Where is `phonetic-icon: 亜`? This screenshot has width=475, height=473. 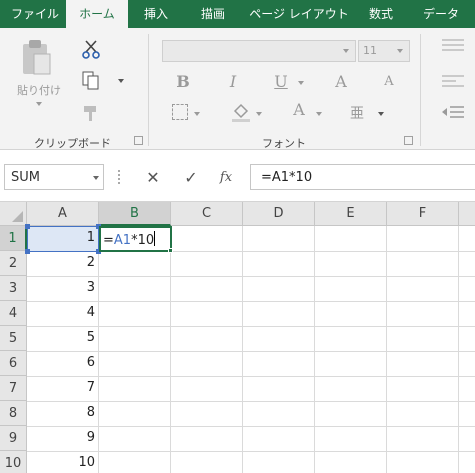 phonetic-icon: 亜 is located at coordinates (357, 112).